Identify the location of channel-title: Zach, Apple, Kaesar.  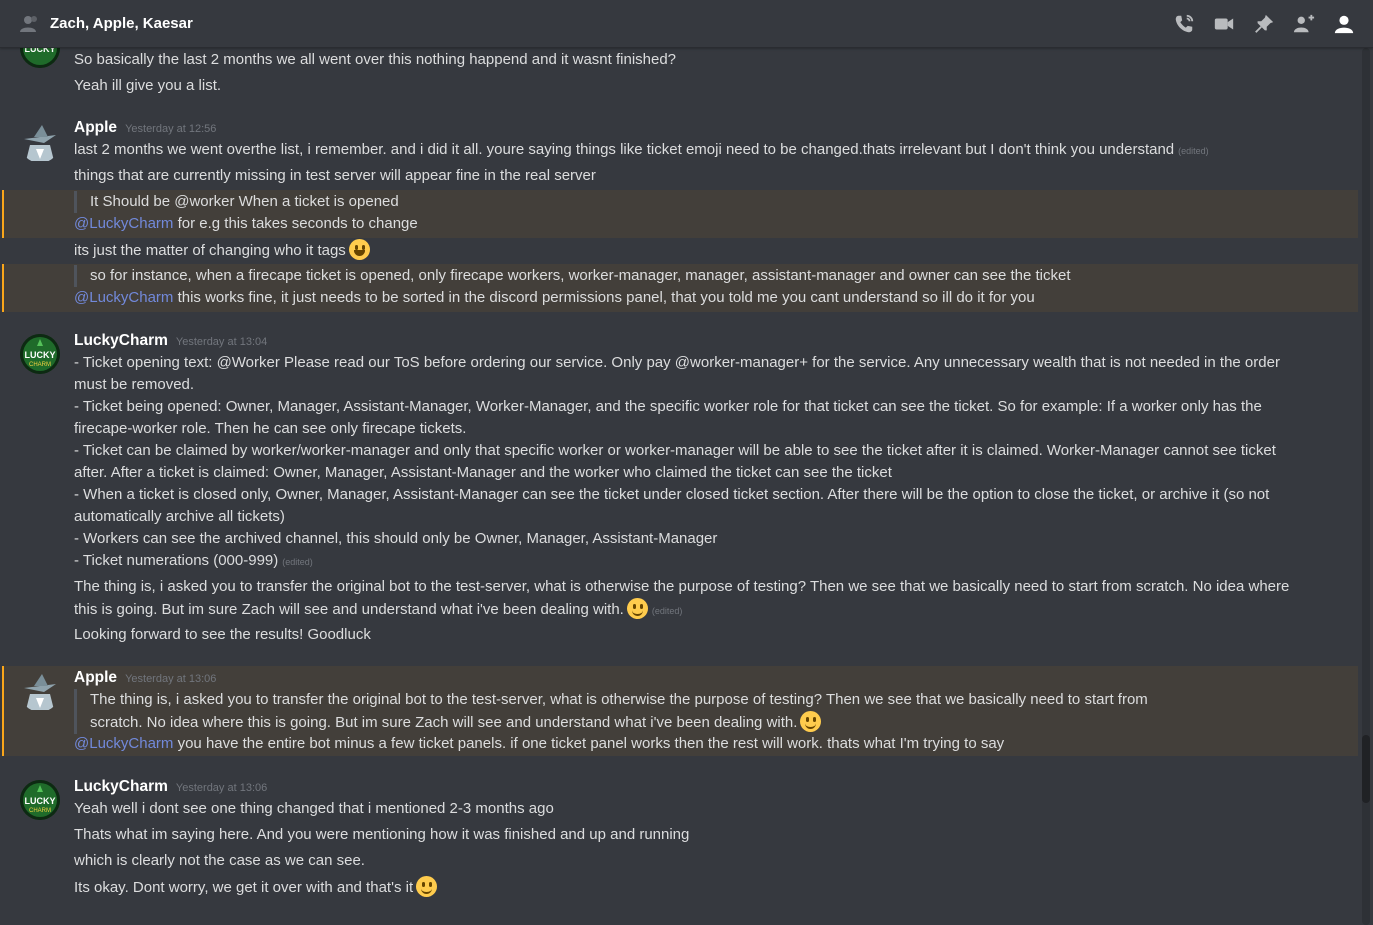
(121, 23).